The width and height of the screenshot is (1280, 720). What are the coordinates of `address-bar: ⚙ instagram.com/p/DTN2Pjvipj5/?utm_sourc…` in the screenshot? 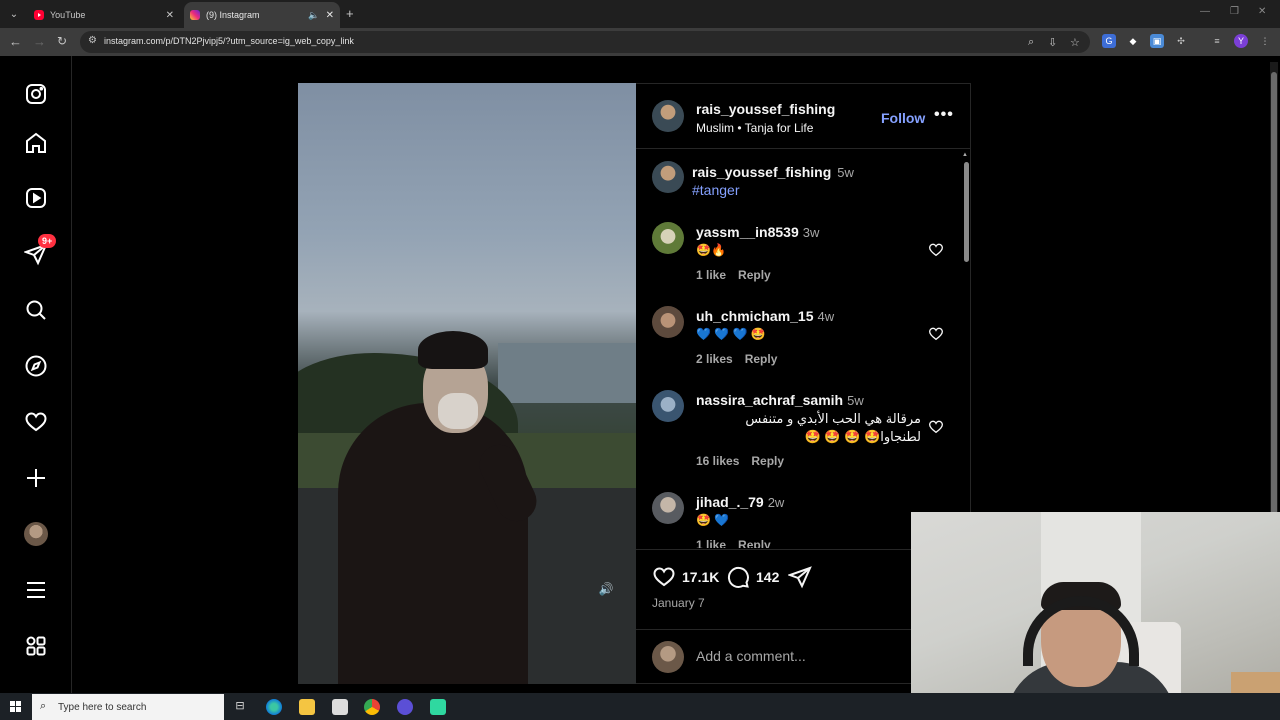 It's located at (585, 42).